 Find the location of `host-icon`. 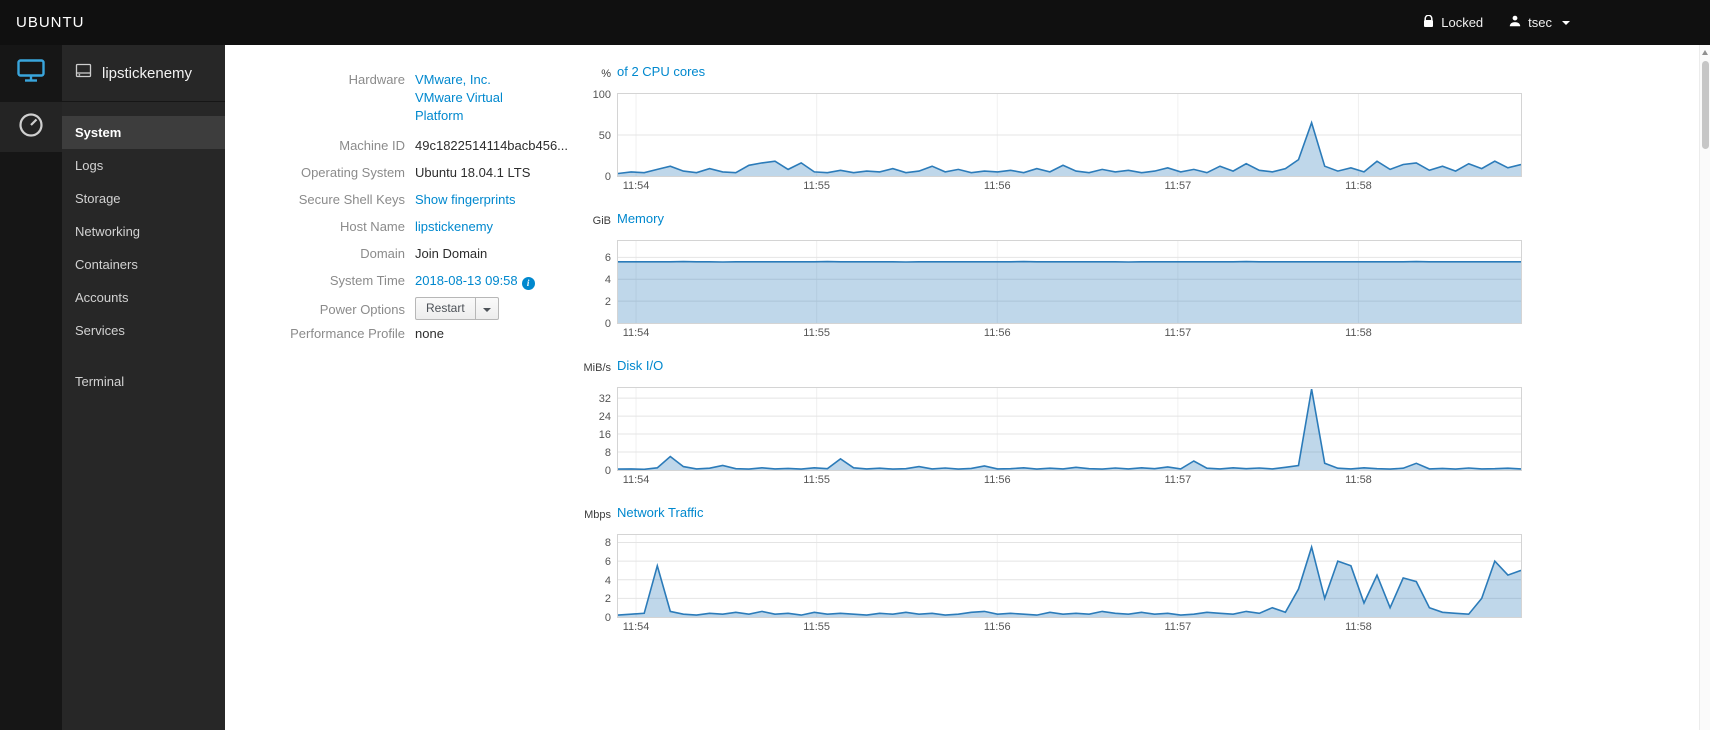

host-icon is located at coordinates (83, 73).